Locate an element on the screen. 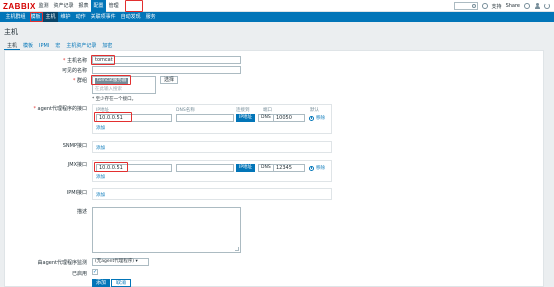  top-nav-reports: 报表 is located at coordinates (83, 6).